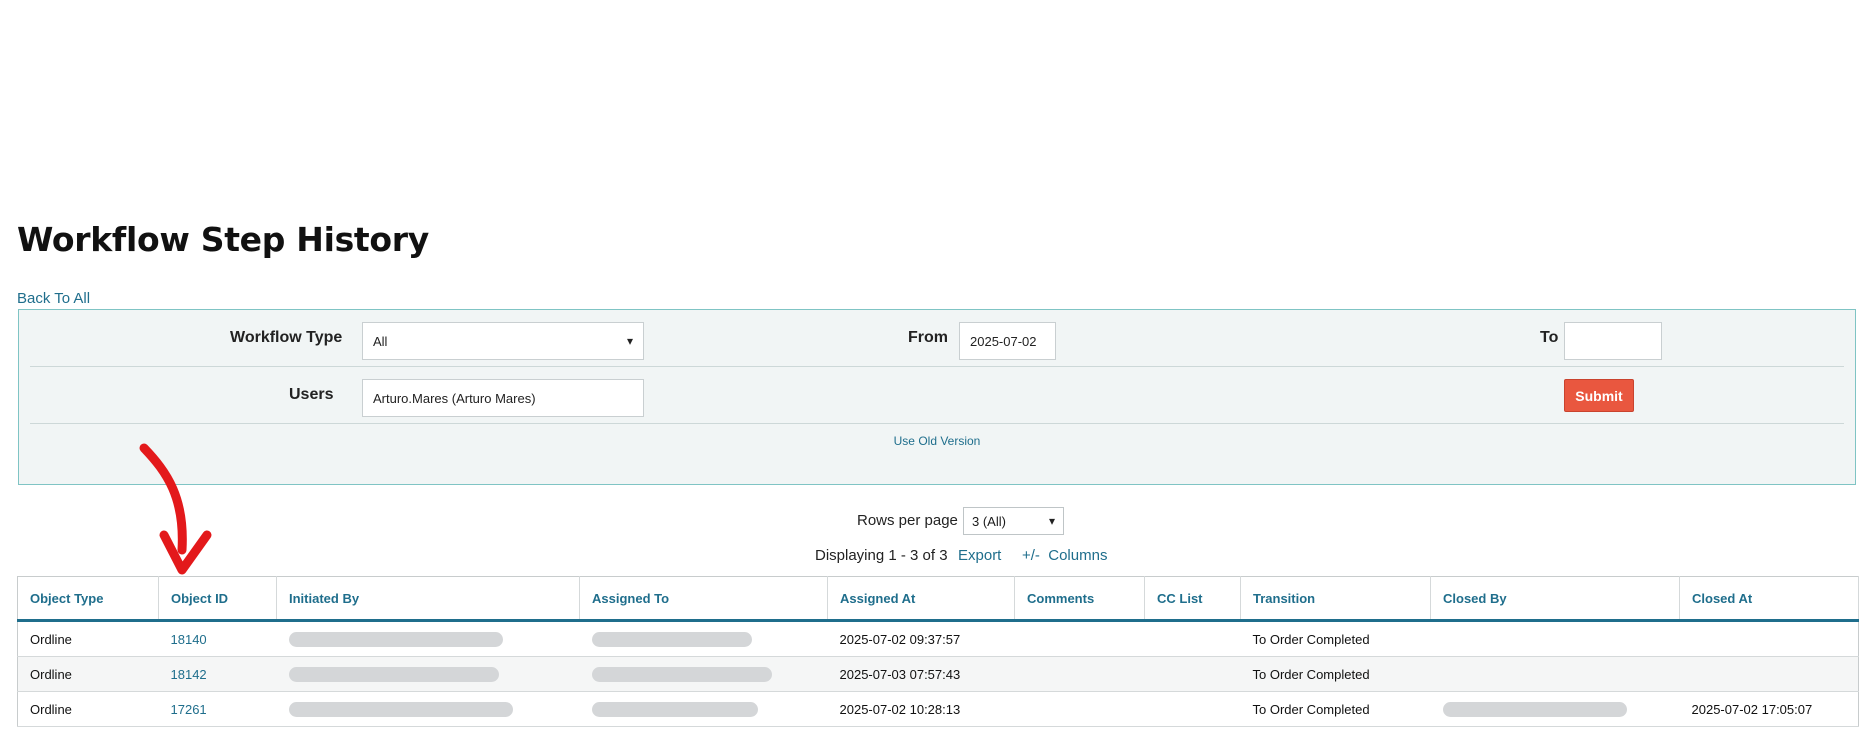 The height and width of the screenshot is (745, 1867). Describe the element at coordinates (217, 674) in the screenshot. I see `cell-object-id: 18142` at that location.